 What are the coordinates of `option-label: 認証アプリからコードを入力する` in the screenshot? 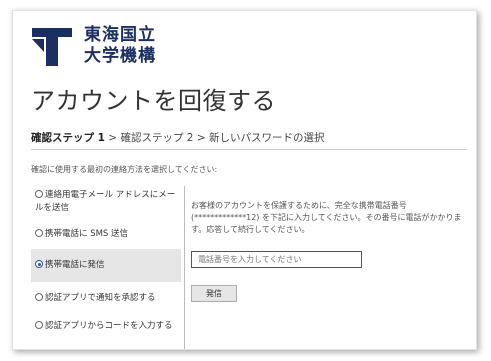 It's located at (109, 326).